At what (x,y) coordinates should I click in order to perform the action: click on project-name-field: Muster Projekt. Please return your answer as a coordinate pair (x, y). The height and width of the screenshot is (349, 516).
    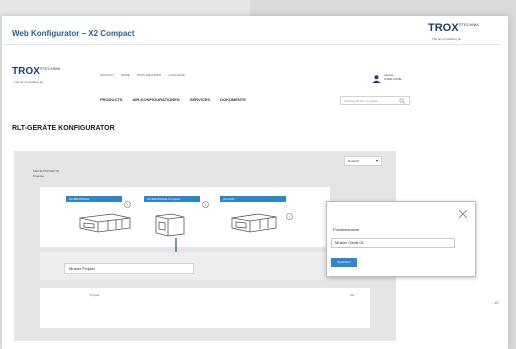
    Looking at the image, I should click on (129, 268).